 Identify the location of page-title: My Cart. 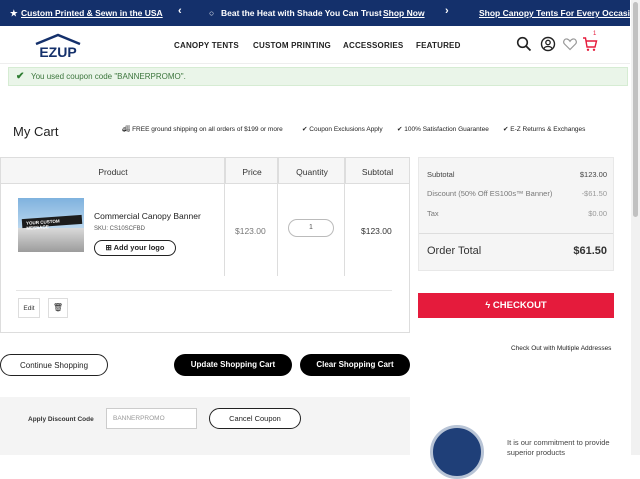
(36, 131).